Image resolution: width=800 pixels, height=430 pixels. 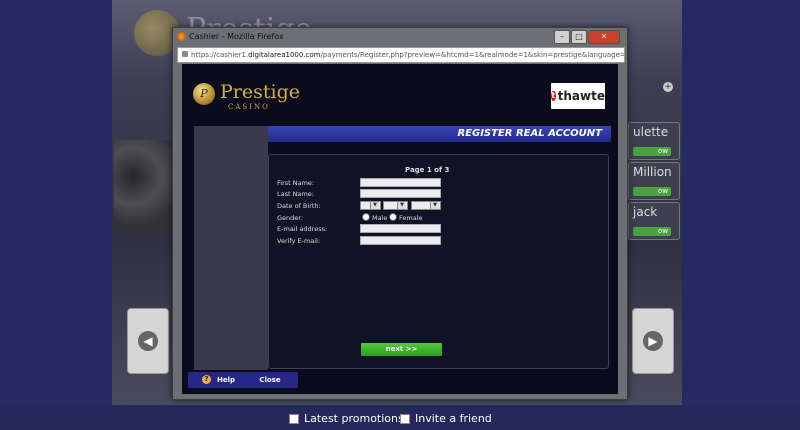 What do you see at coordinates (56, 215) in the screenshot?
I see `background-left-panel` at bounding box center [56, 215].